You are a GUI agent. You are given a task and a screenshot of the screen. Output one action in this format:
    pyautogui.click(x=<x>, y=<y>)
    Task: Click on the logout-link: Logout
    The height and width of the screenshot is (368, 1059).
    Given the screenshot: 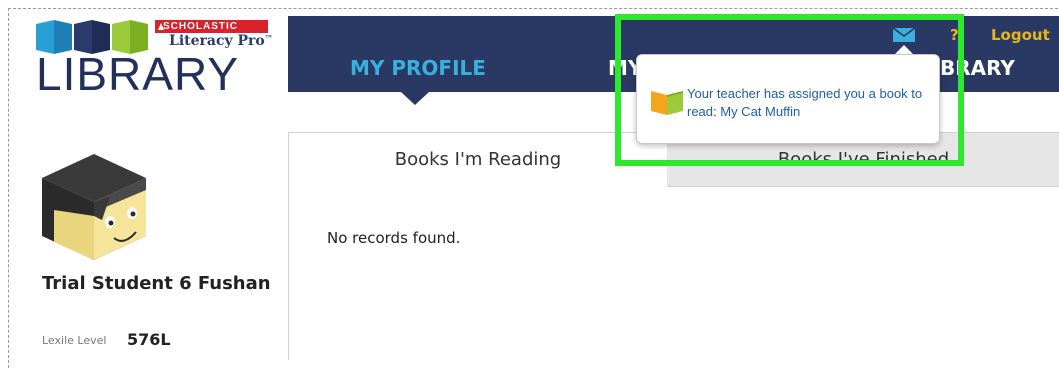 What is the action you would take?
    pyautogui.click(x=1020, y=35)
    